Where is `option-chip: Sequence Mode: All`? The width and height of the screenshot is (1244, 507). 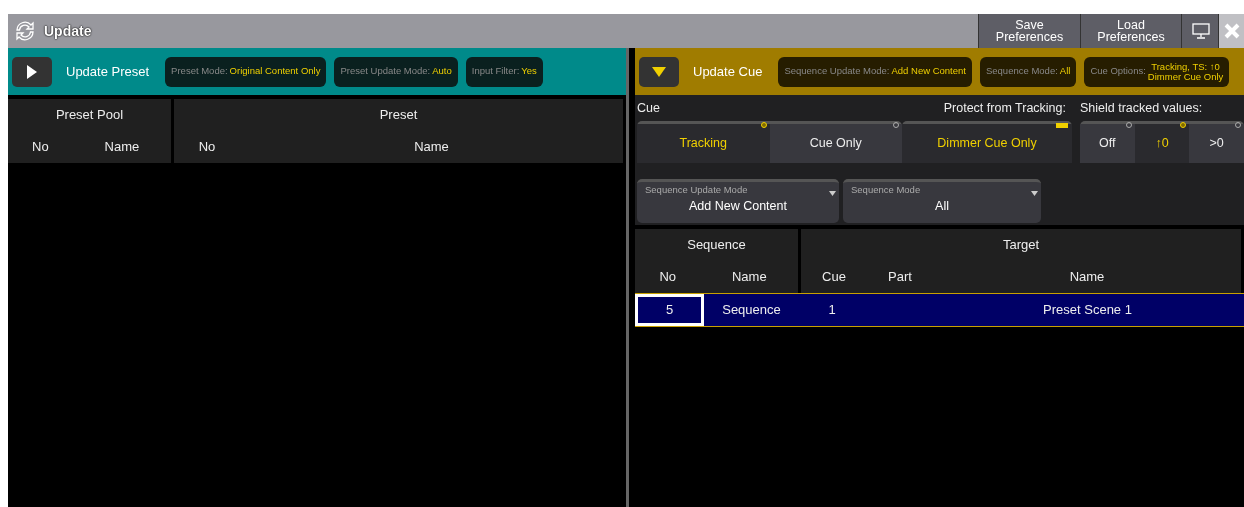 option-chip: Sequence Mode: All is located at coordinates (1028, 71).